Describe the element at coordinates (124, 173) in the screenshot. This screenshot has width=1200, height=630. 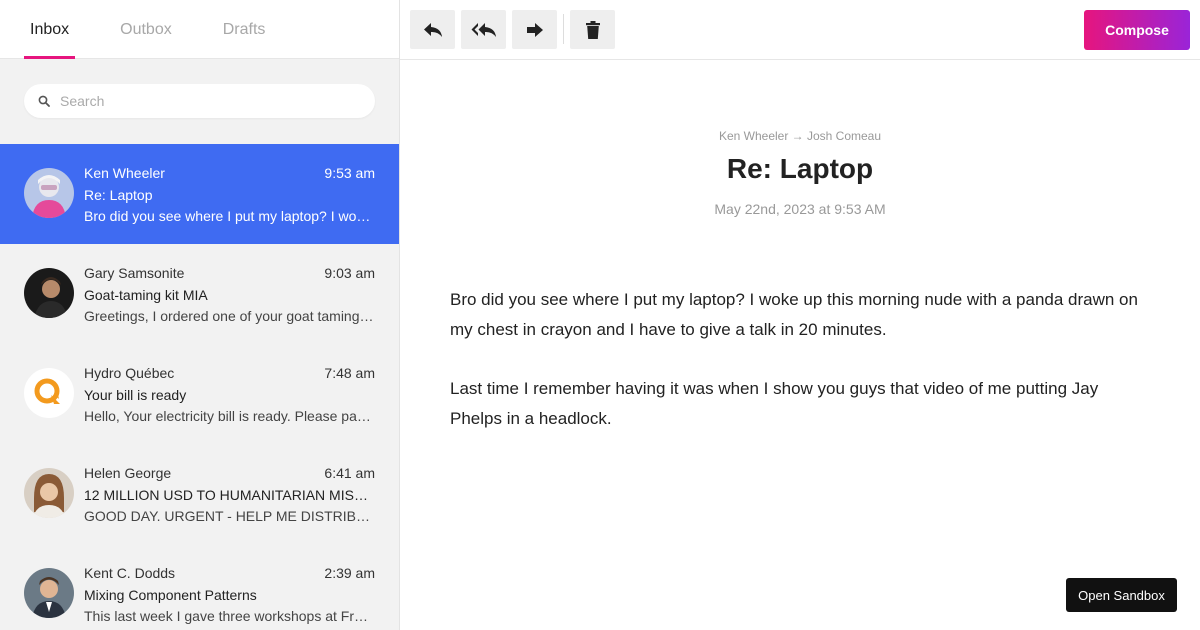
I see `email-sender: Ken Wheeler` at that location.